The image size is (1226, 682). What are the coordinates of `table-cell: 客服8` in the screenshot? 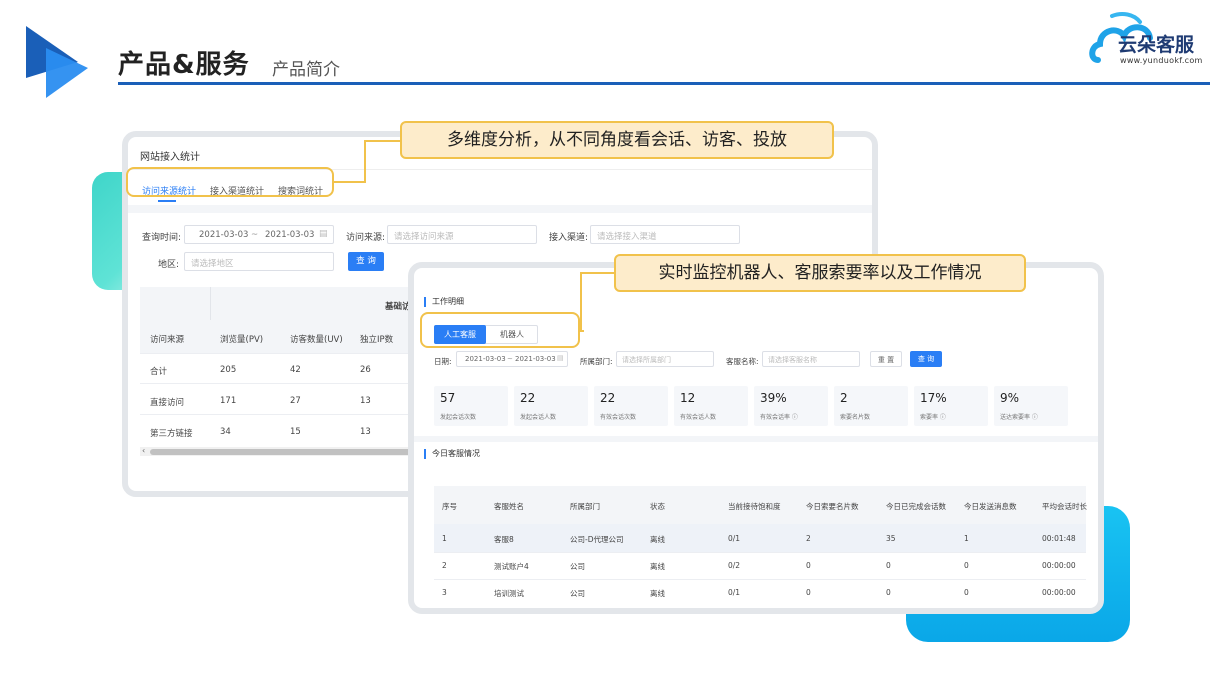 It's located at (504, 539).